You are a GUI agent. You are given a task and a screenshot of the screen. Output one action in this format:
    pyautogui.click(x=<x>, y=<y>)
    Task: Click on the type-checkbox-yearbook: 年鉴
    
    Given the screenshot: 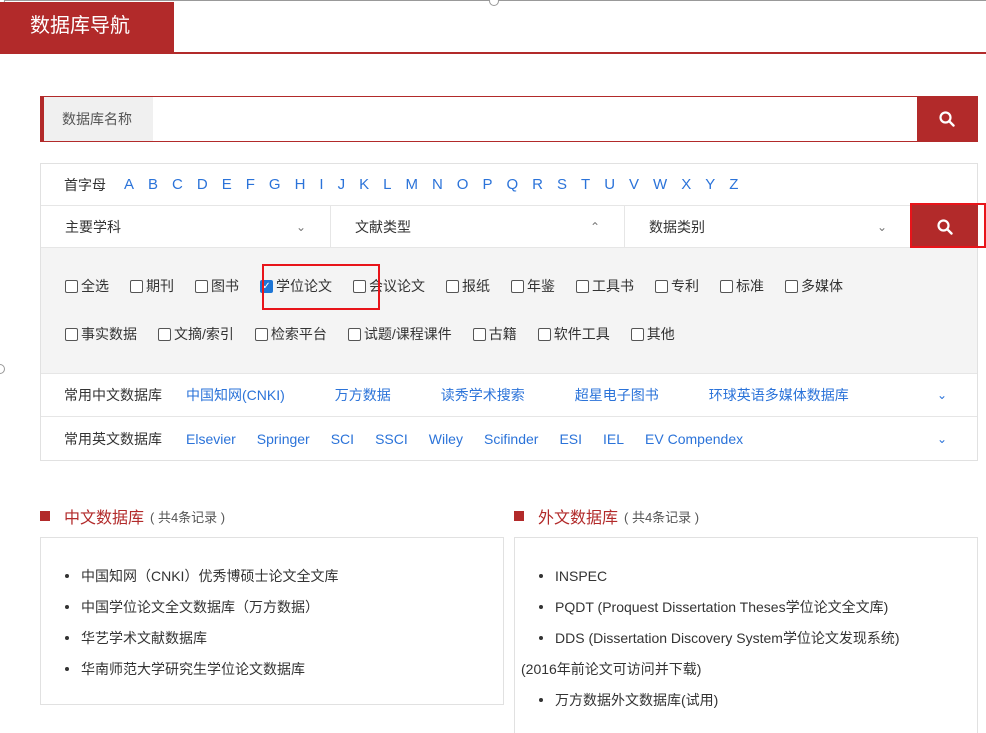 What is the action you would take?
    pyautogui.click(x=533, y=286)
    